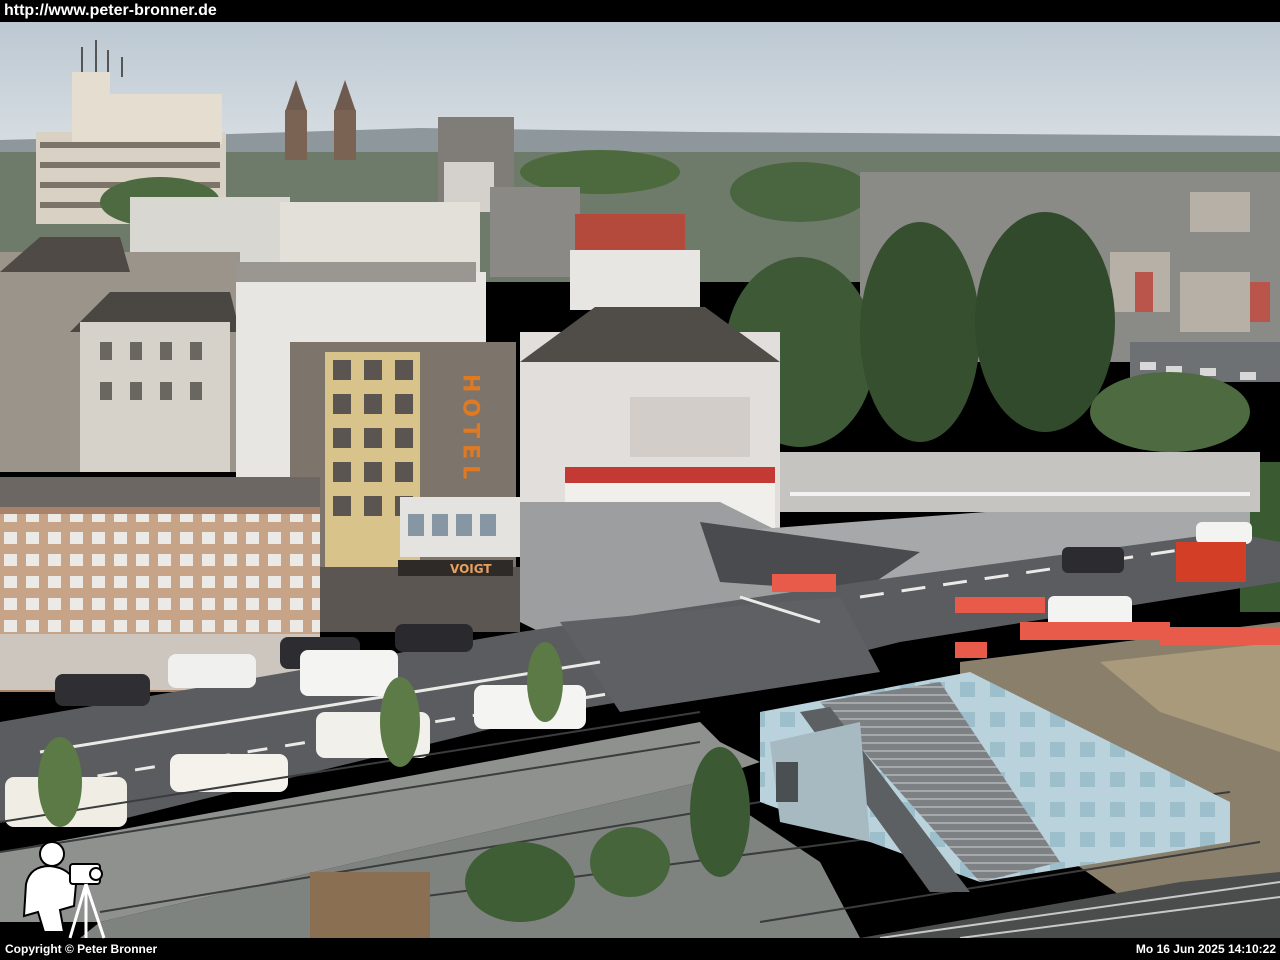  Describe the element at coordinates (81, 949) in the screenshot. I see `copyright-text: Copyright © Peter Bronner` at that location.